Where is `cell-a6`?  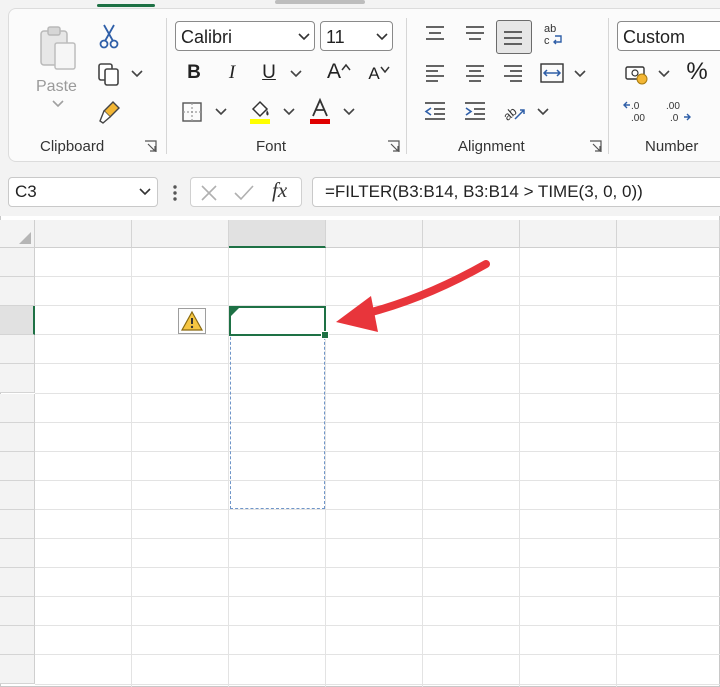
cell-a6 is located at coordinates (80, 408).